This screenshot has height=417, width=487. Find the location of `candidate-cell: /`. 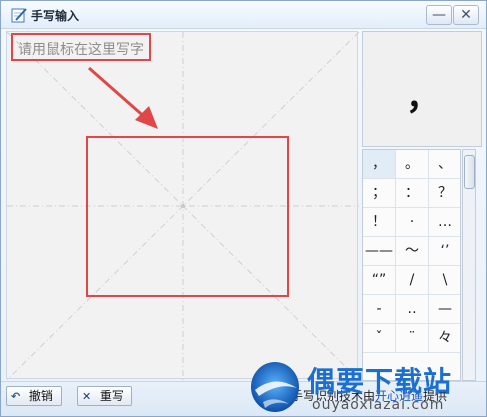

candidate-cell: / is located at coordinates (412, 280).